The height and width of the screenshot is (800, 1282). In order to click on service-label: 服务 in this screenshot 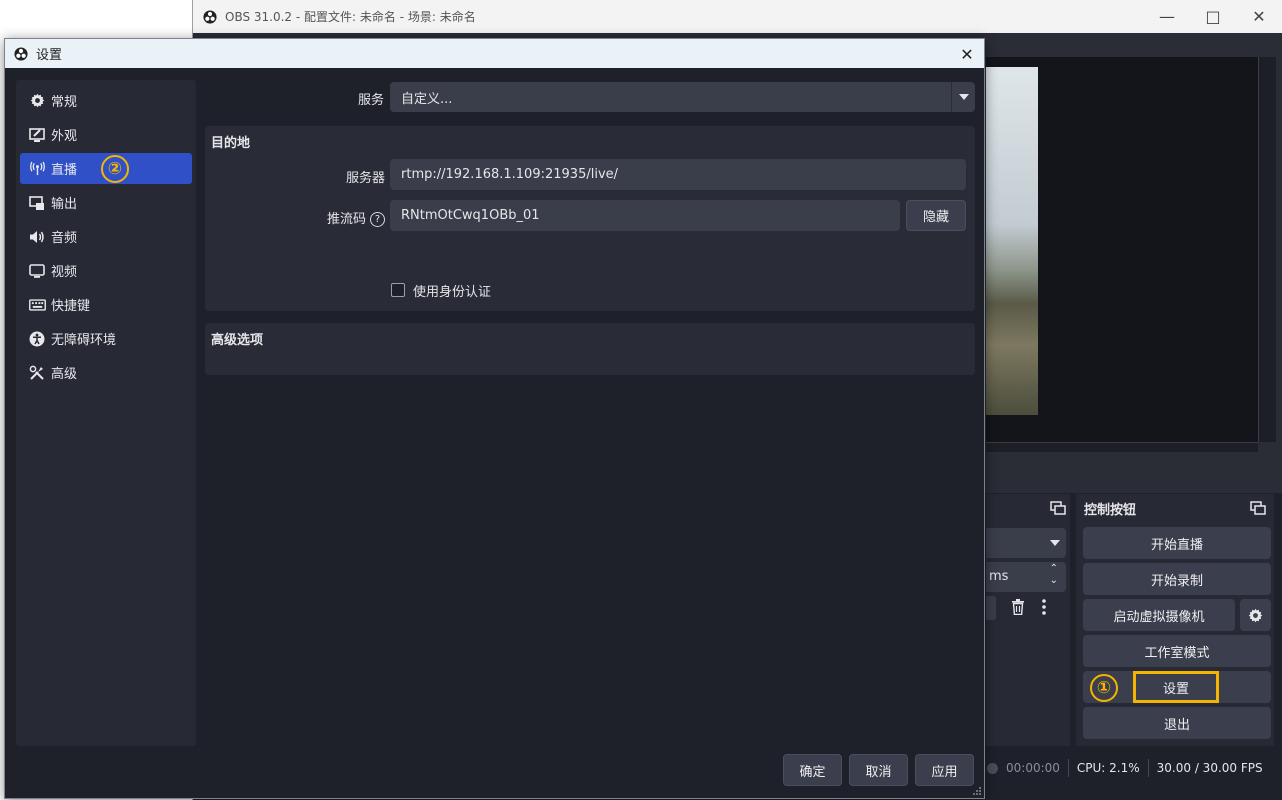, I will do `click(370, 100)`.